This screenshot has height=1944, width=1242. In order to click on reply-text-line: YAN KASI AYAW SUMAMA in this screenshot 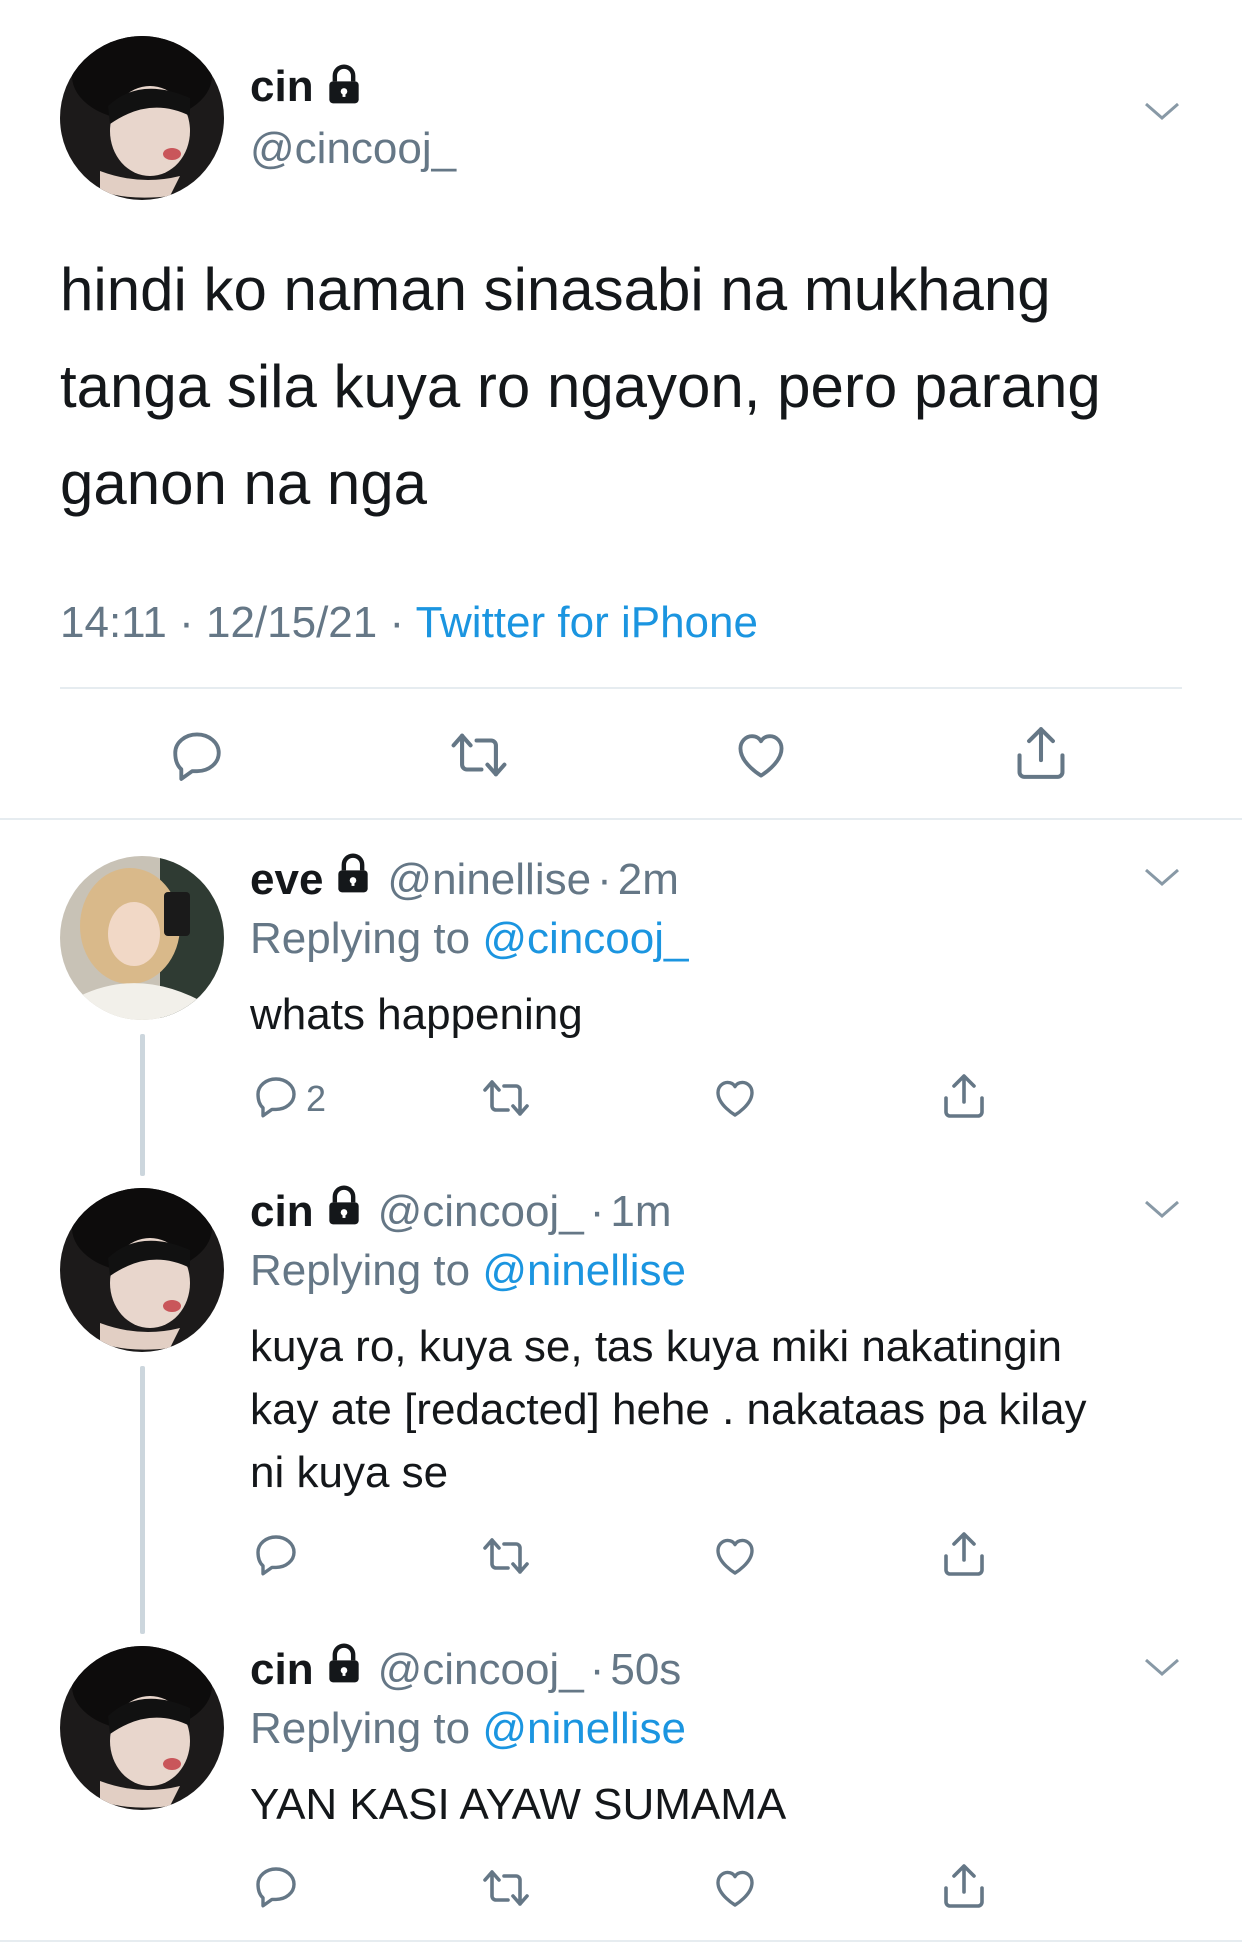, I will do `click(518, 1804)`.